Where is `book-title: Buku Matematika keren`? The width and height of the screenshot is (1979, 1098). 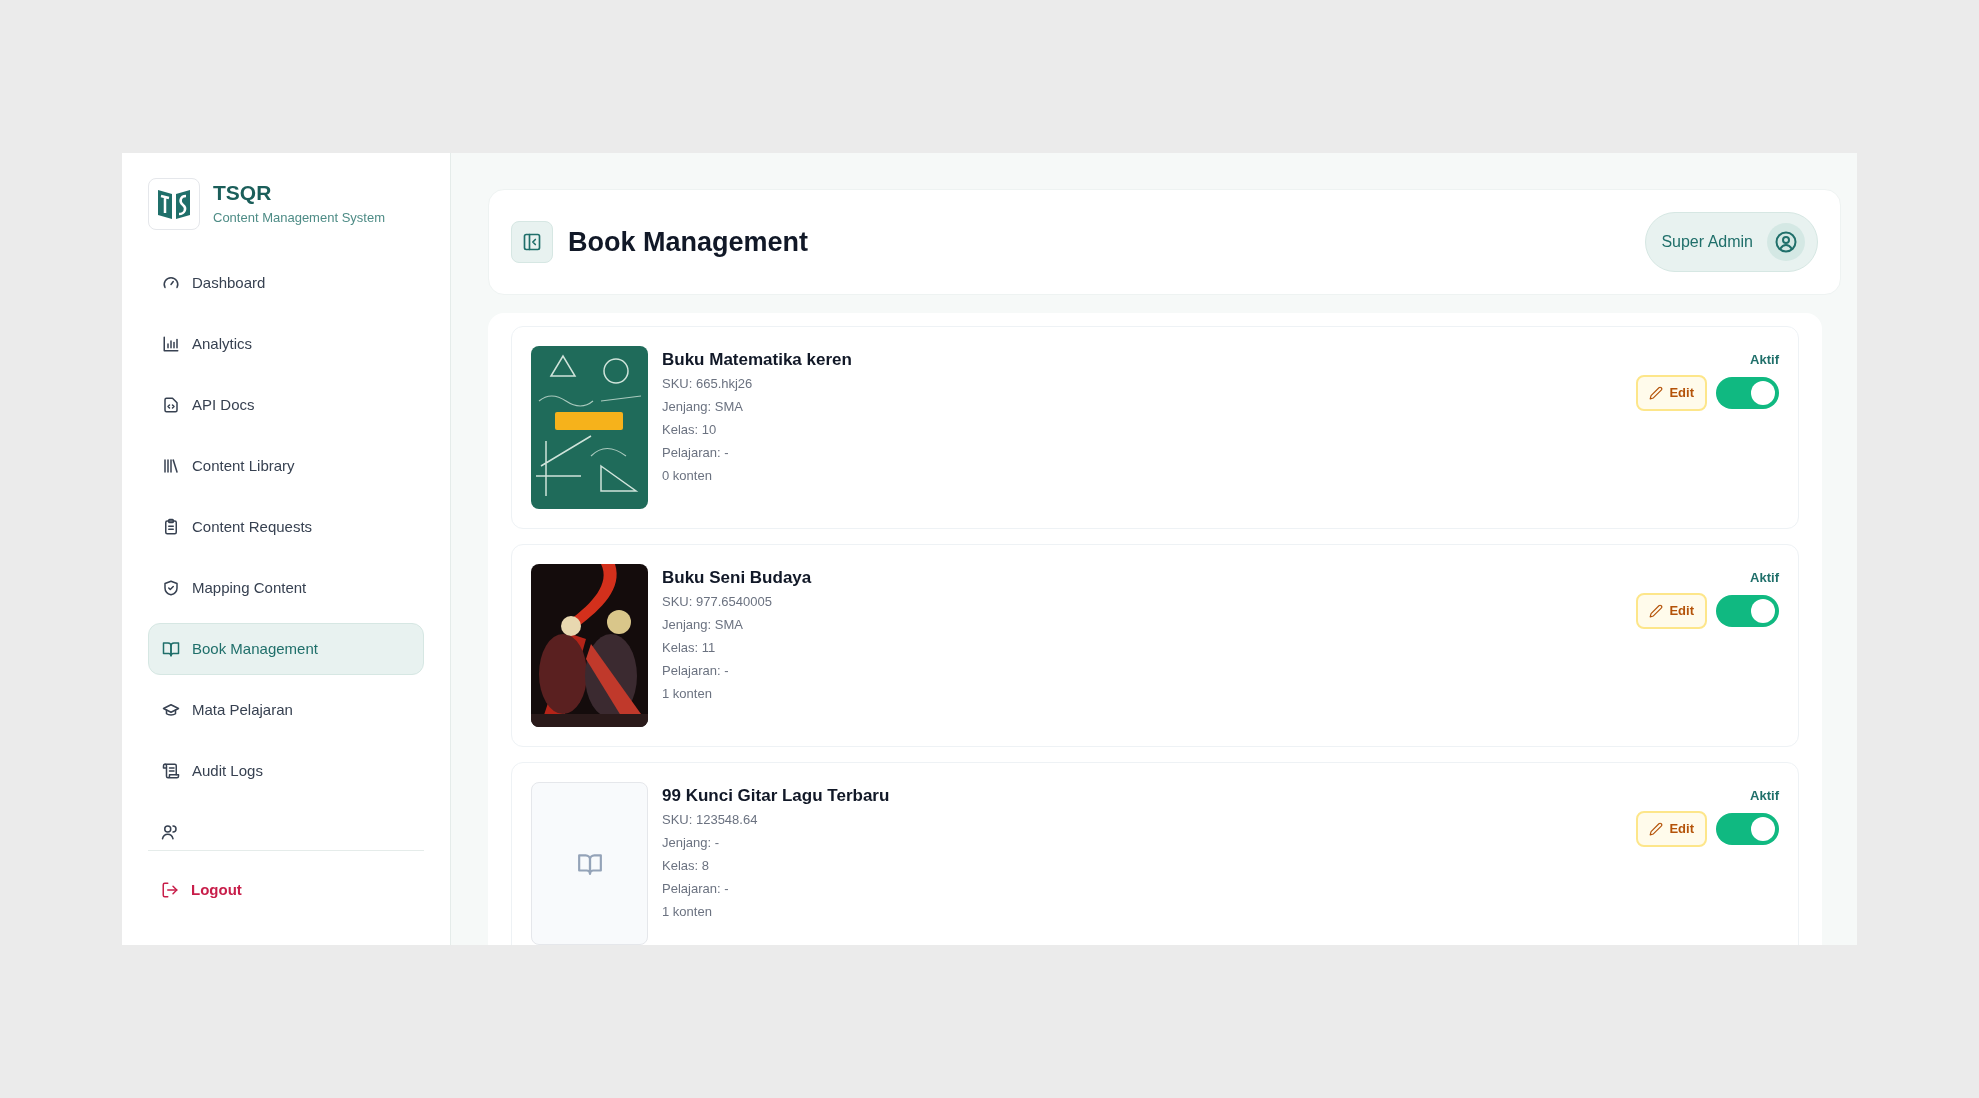
book-title: Buku Matematika keren is located at coordinates (757, 360).